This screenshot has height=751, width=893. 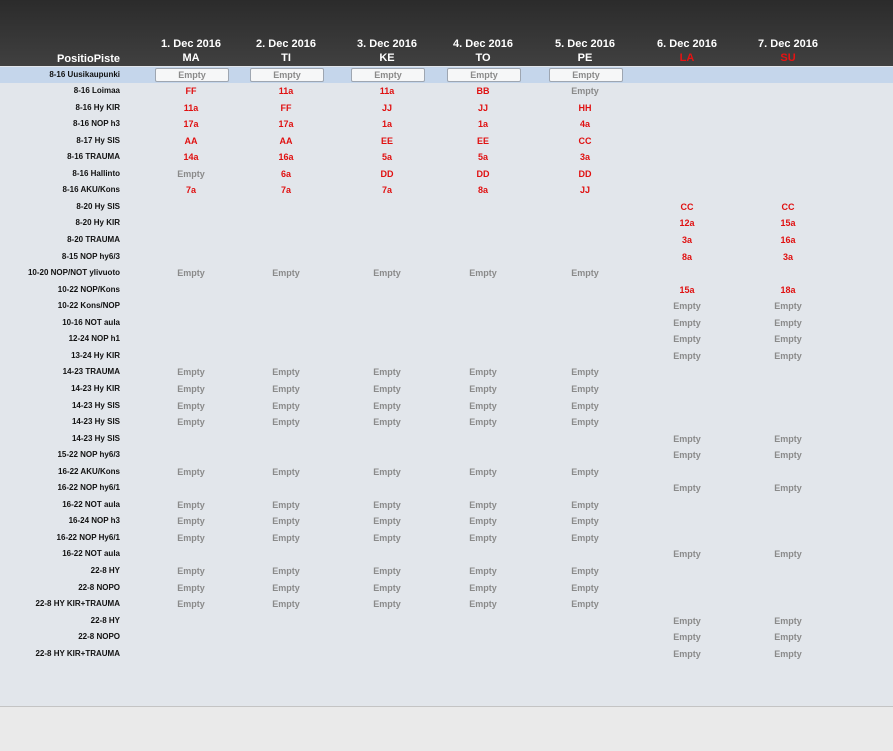 What do you see at coordinates (788, 290) in the screenshot?
I see `assigned-shift-cell: 18a` at bounding box center [788, 290].